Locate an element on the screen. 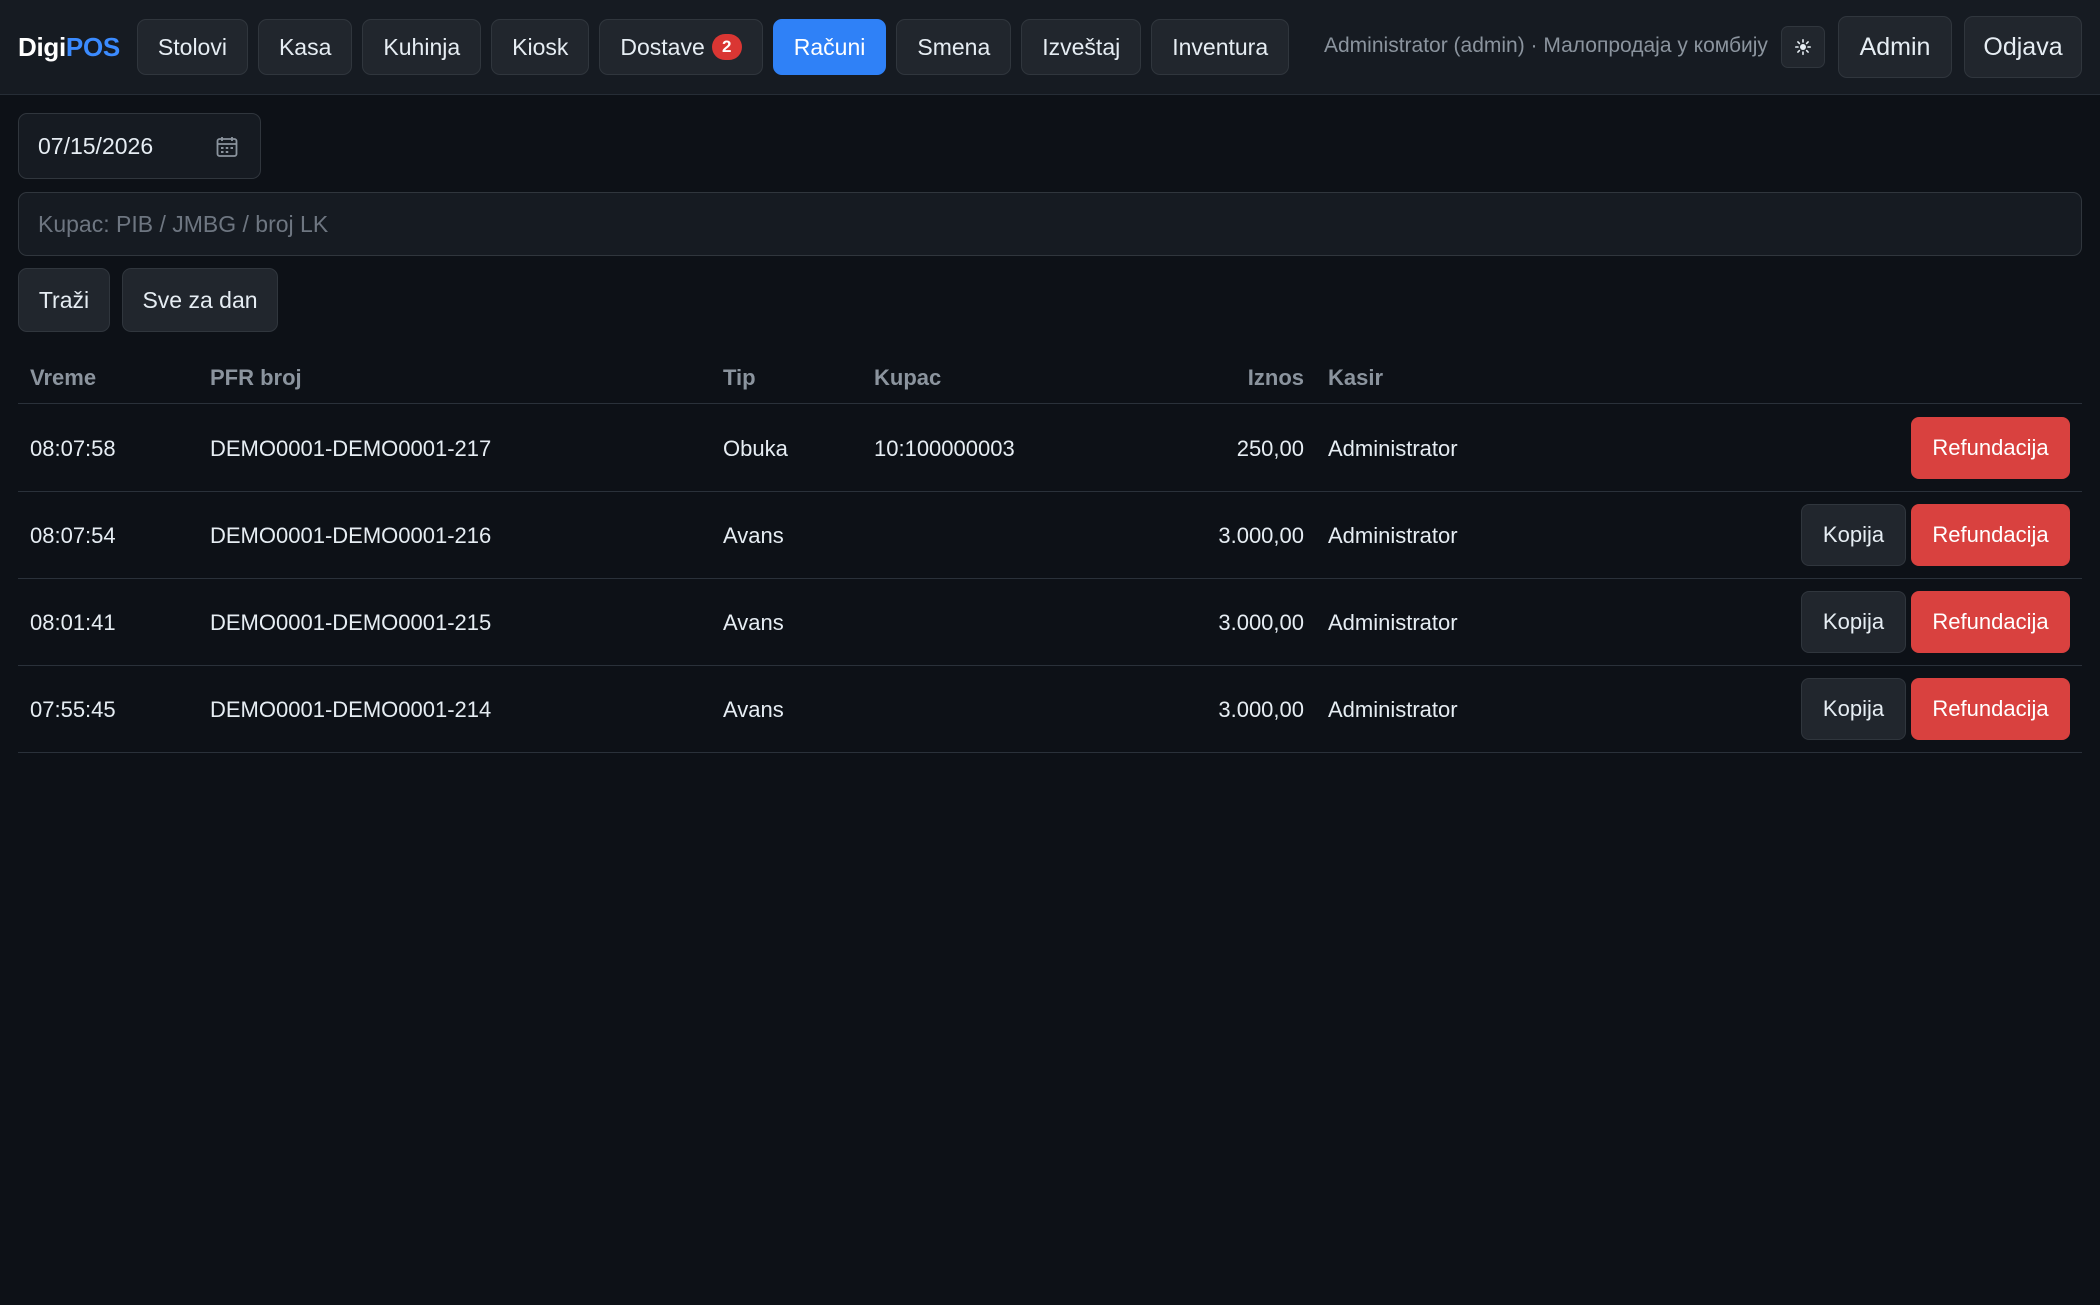 The height and width of the screenshot is (1305, 2100). nav-tab-kuhinja: Kuhinja is located at coordinates (422, 47).